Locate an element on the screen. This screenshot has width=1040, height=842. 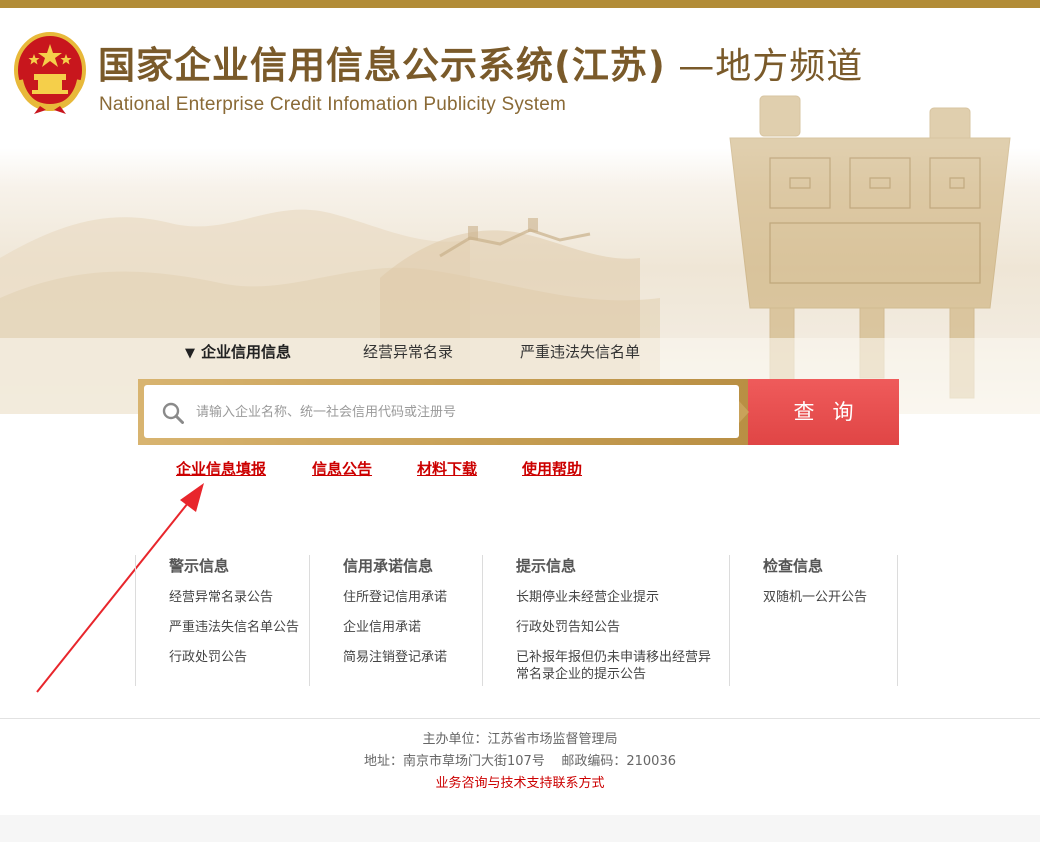
top-accent-bar is located at coordinates (520, 4).